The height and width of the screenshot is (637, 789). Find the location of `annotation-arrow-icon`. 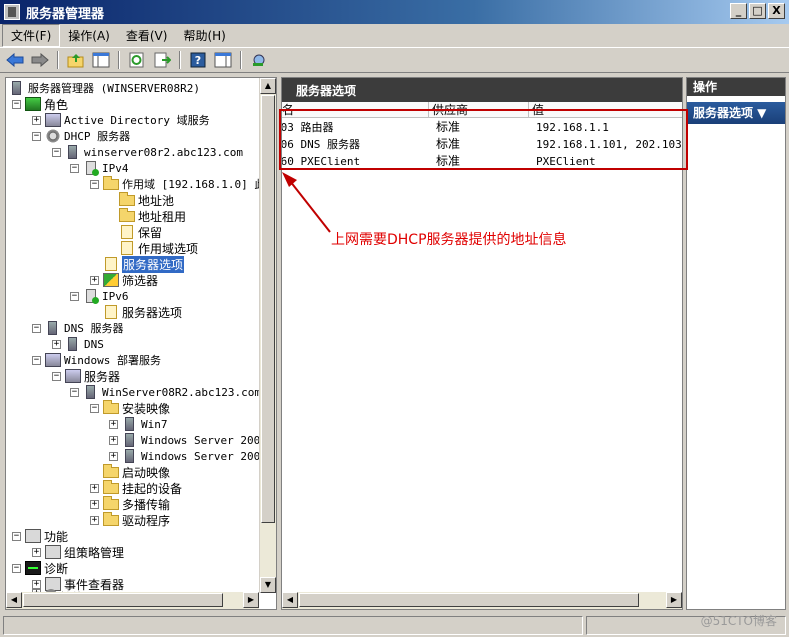

annotation-arrow-icon is located at coordinates (306, 202).